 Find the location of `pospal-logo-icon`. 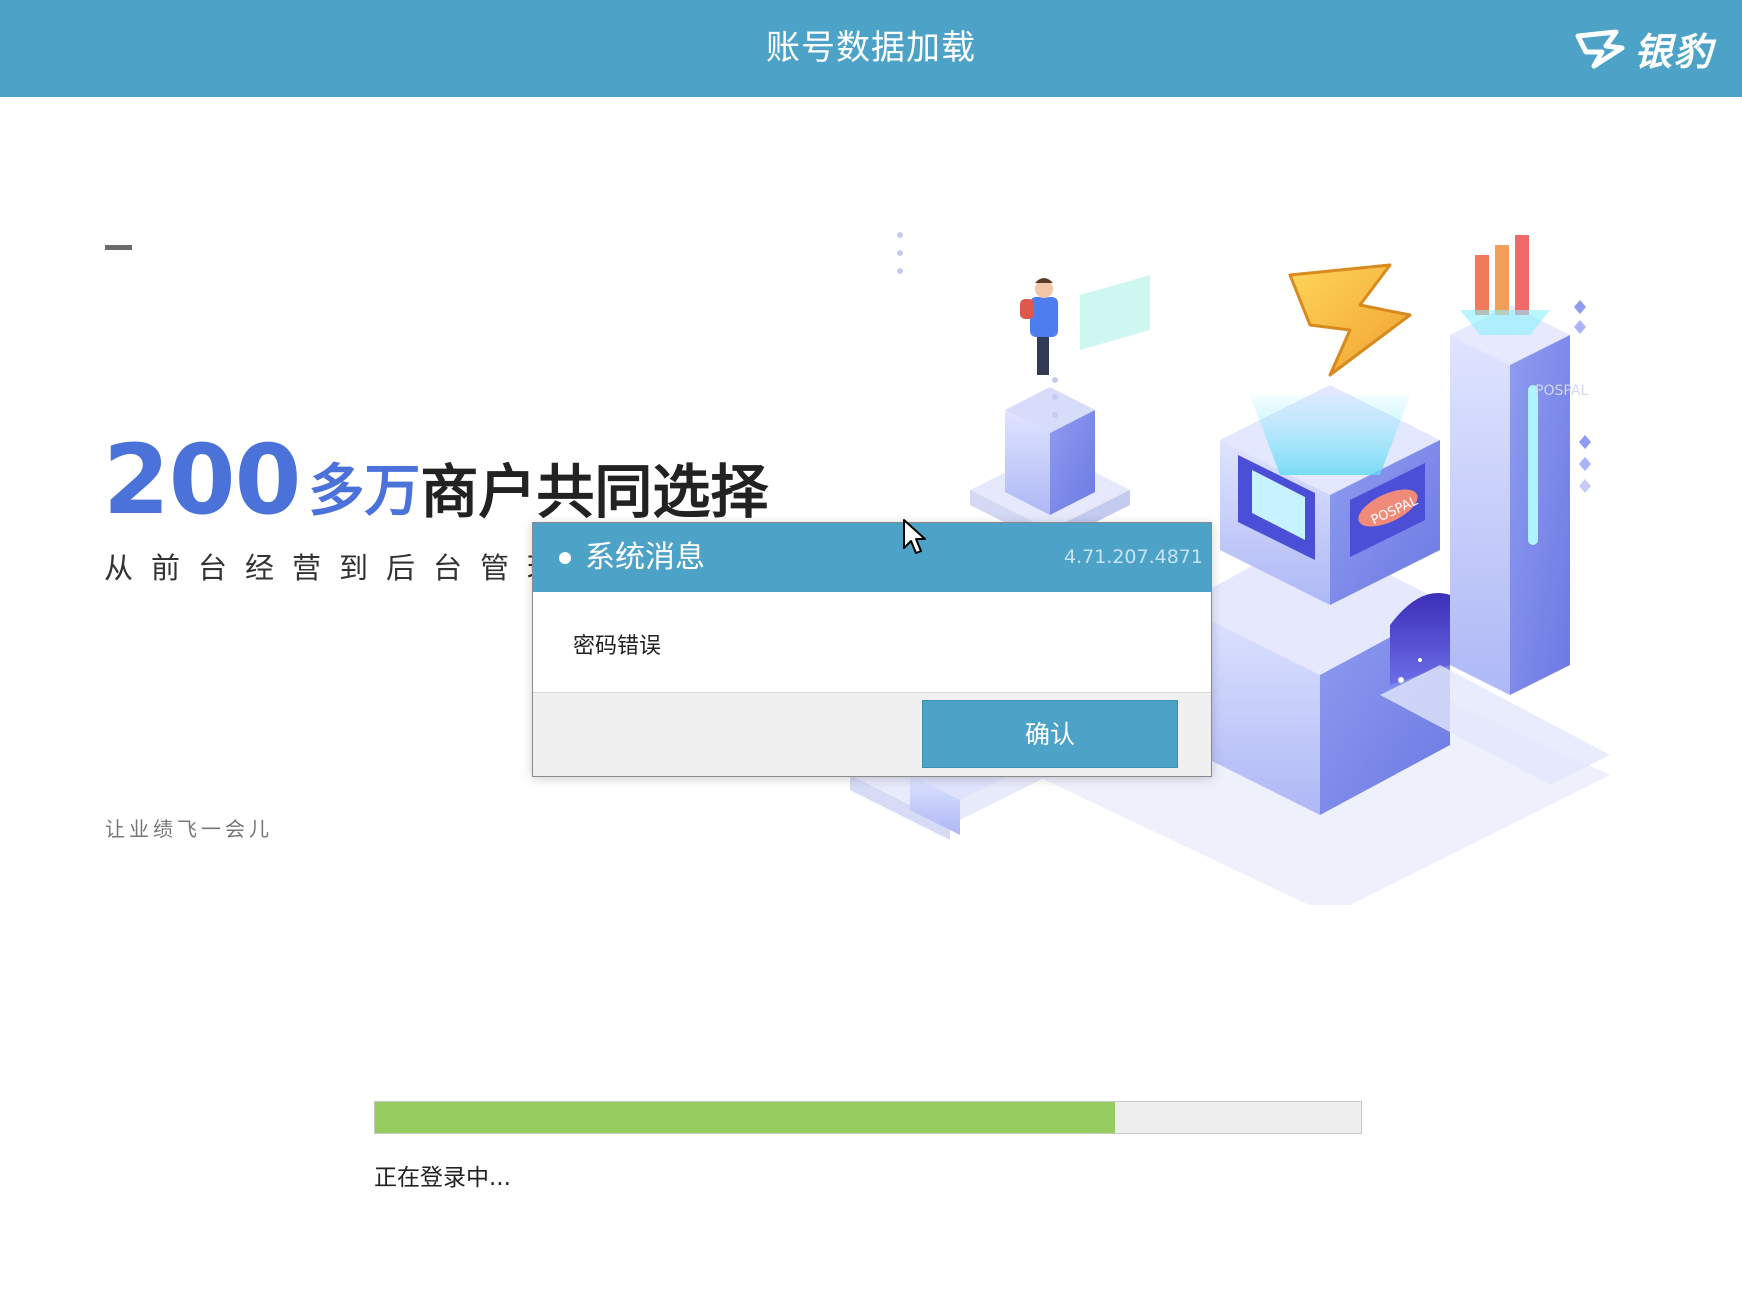

pospal-logo-icon is located at coordinates (1600, 49).